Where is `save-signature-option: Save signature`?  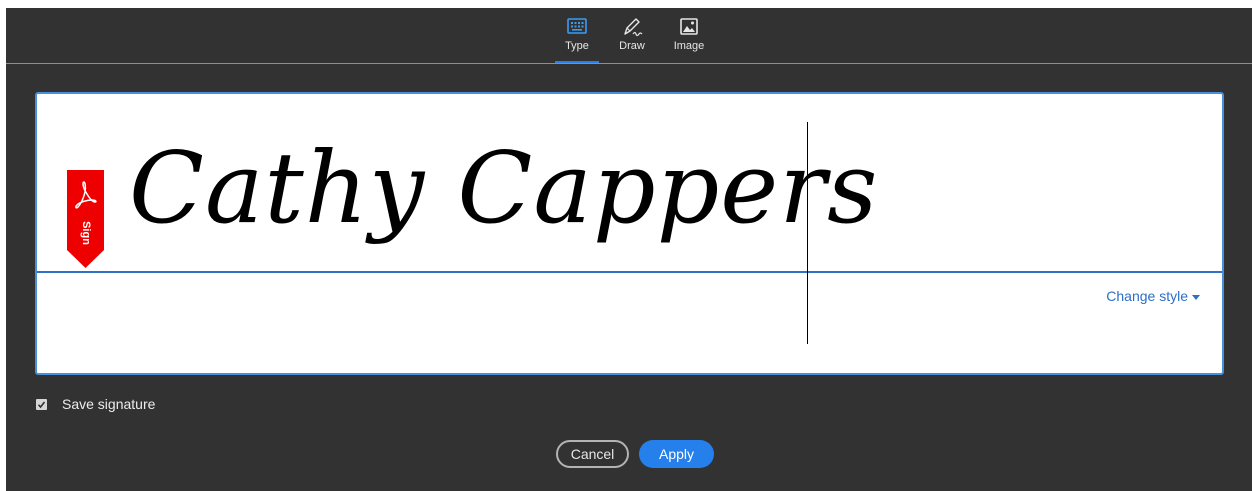
save-signature-option: Save signature is located at coordinates (95, 404).